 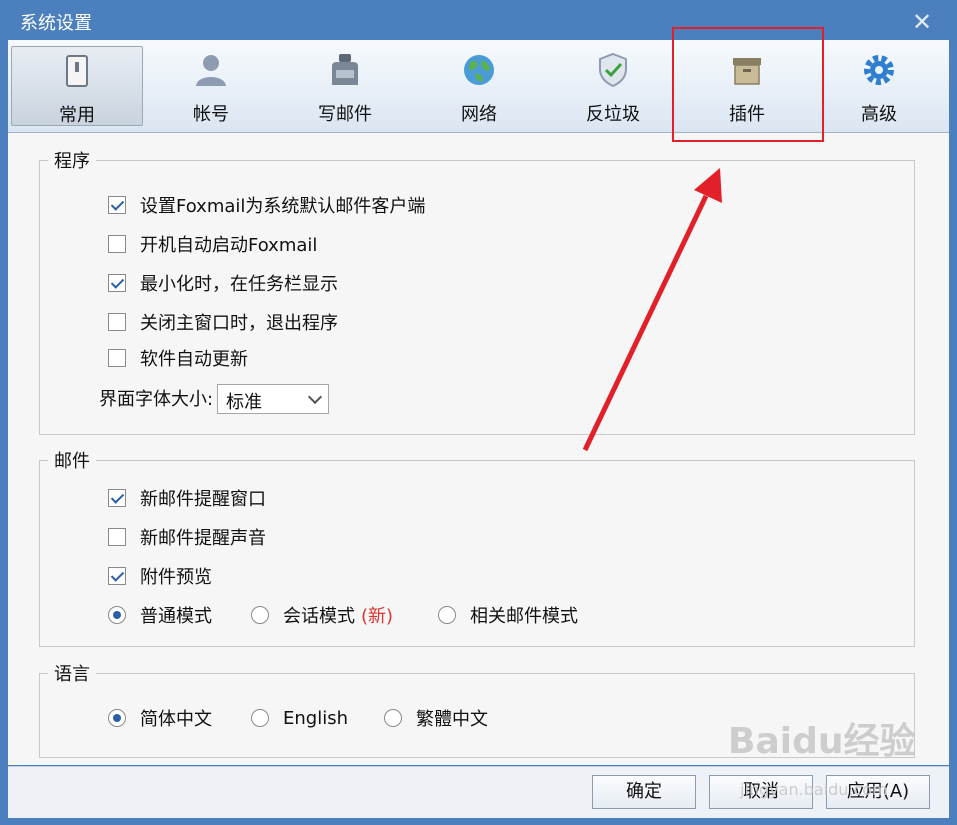 What do you see at coordinates (814, 789) in the screenshot?
I see `watermark-url: jingyan.baidu.com` at bounding box center [814, 789].